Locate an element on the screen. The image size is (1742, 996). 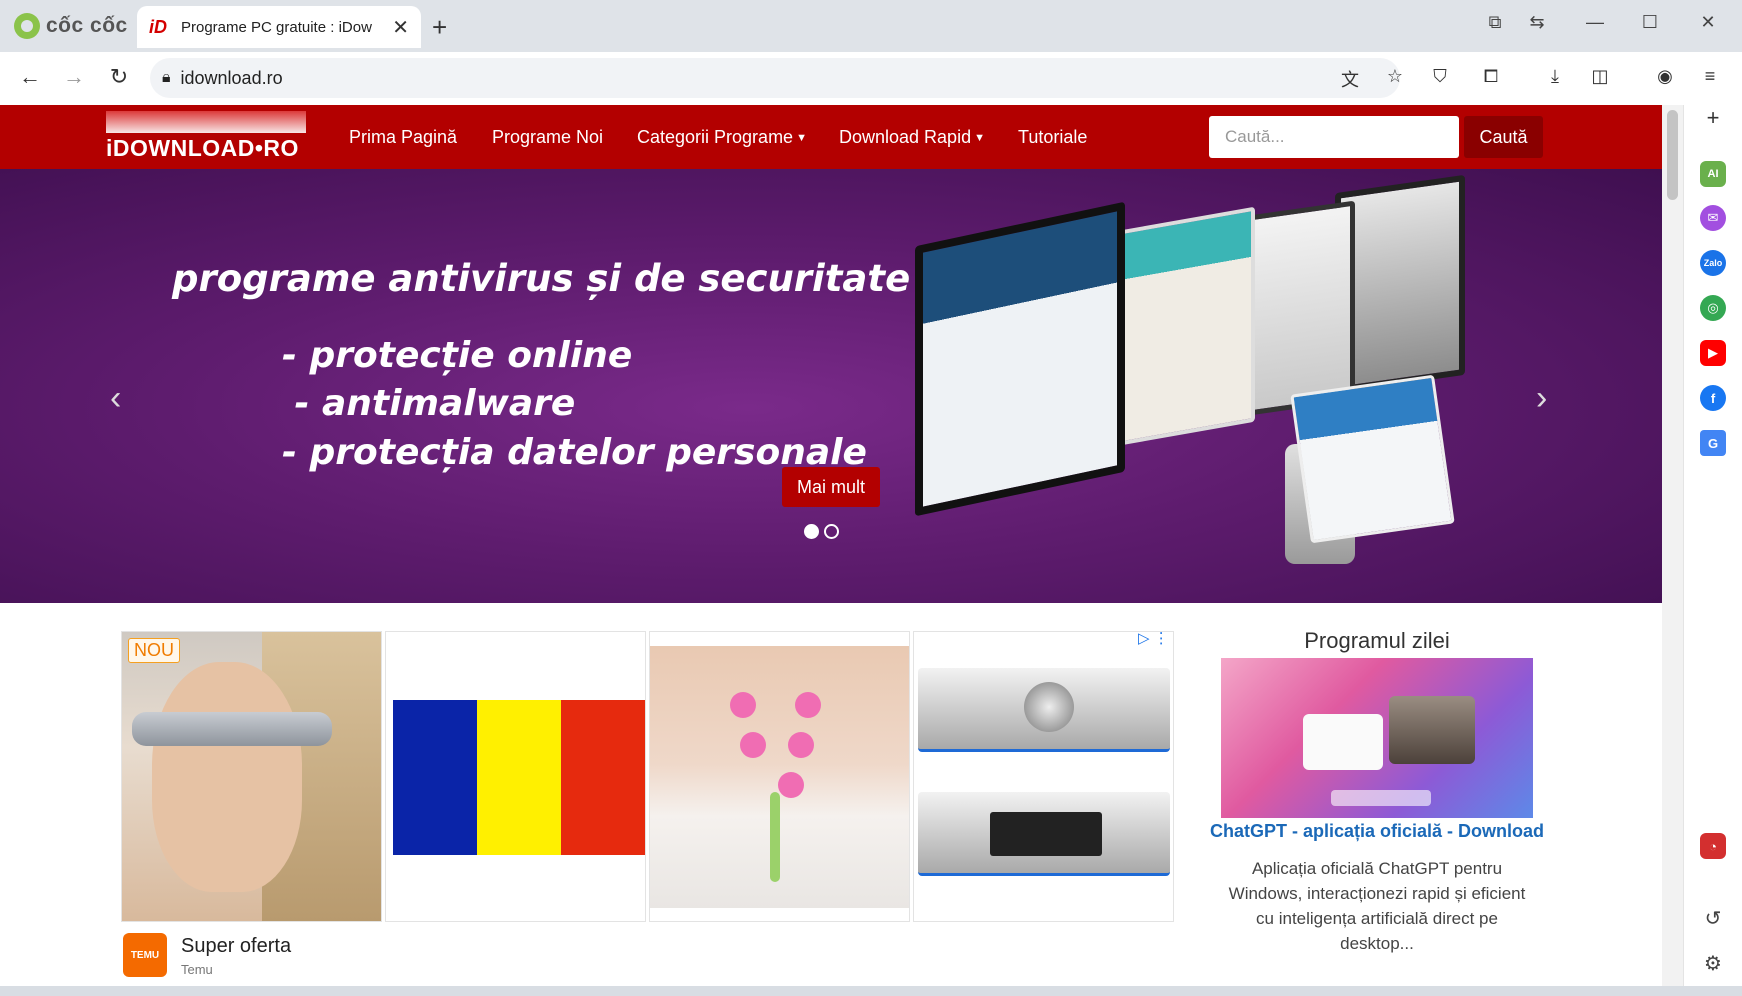
nav-download-rapid-label: Download Rapid is located at coordinates (905, 137).